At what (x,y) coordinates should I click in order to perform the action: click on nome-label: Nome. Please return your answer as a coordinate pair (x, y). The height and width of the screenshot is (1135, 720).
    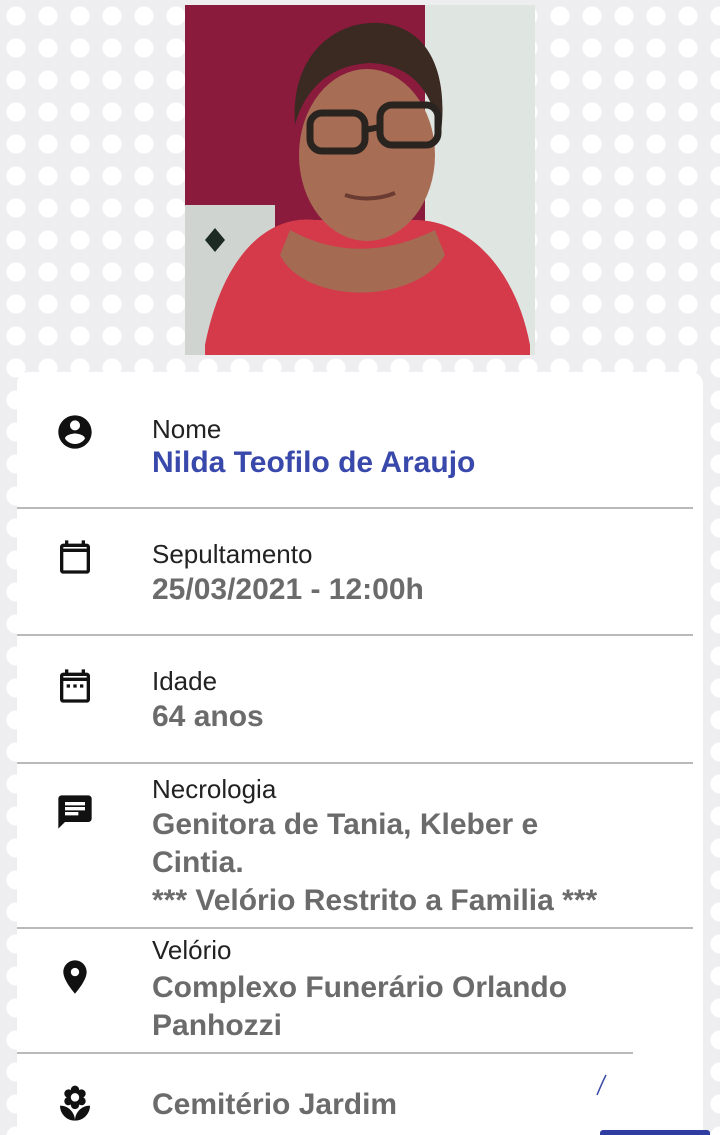
    Looking at the image, I should click on (187, 429).